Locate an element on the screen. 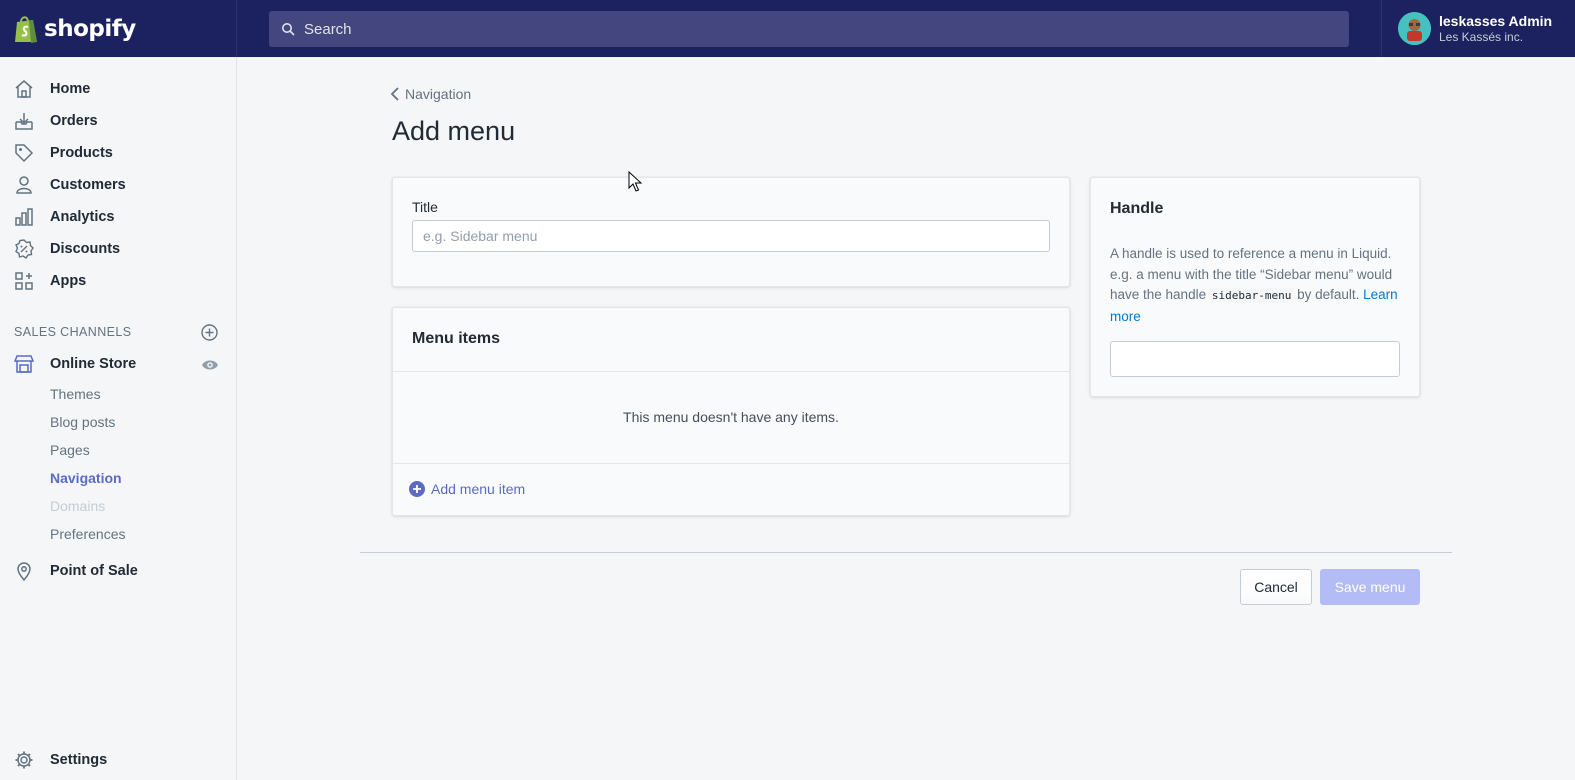  eye-icon is located at coordinates (210, 365).